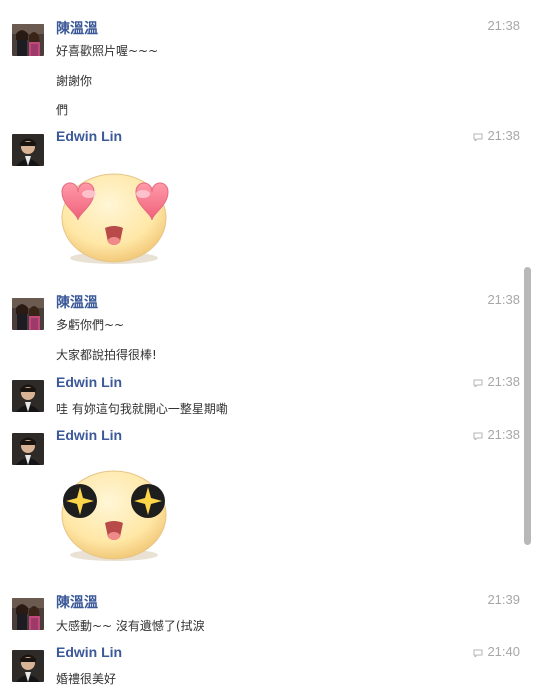  What do you see at coordinates (503, 651) in the screenshot?
I see `timestamp-text: 21:40` at bounding box center [503, 651].